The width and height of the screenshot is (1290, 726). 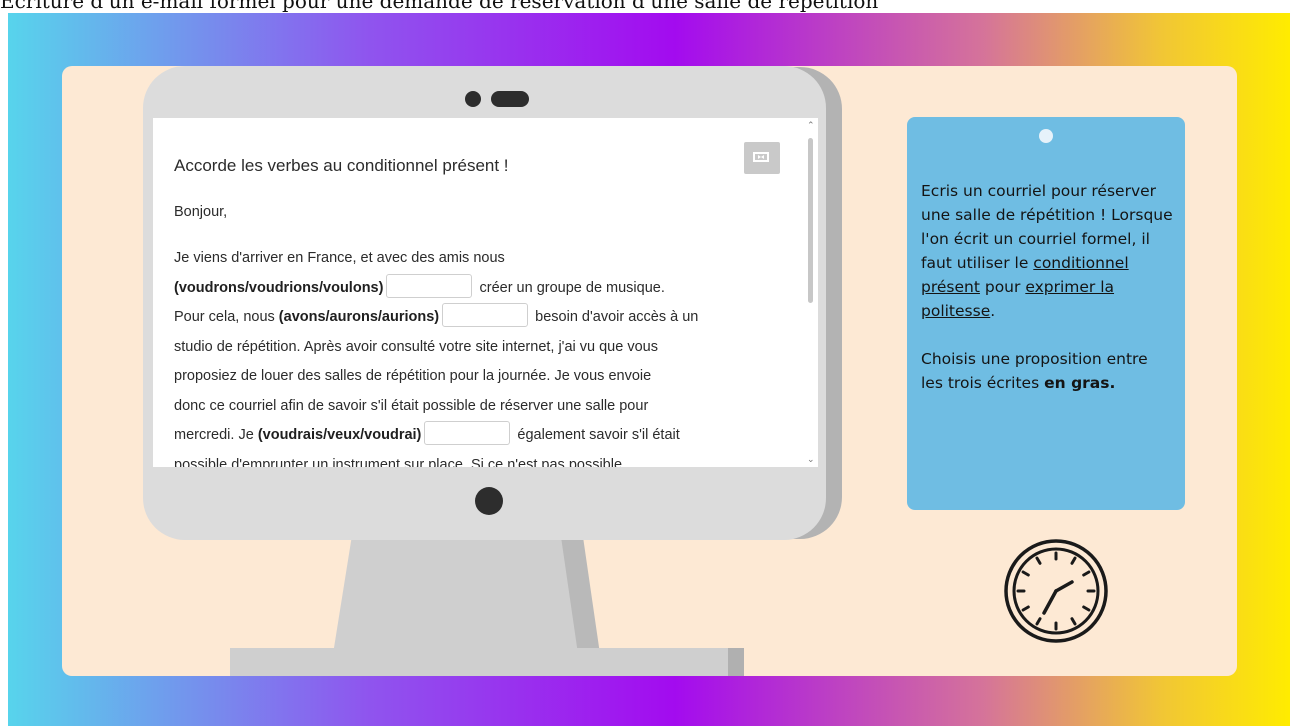 What do you see at coordinates (339, 435) in the screenshot?
I see `choice-bold-3: (voudrais/veux/voudrai)` at bounding box center [339, 435].